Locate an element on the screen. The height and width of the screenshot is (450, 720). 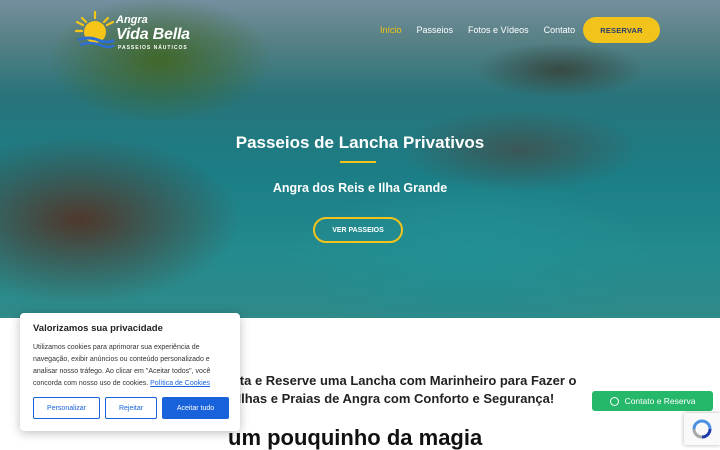
hero-subtitle: Angra dos Reis e Ilha Grande is located at coordinates (360, 188).